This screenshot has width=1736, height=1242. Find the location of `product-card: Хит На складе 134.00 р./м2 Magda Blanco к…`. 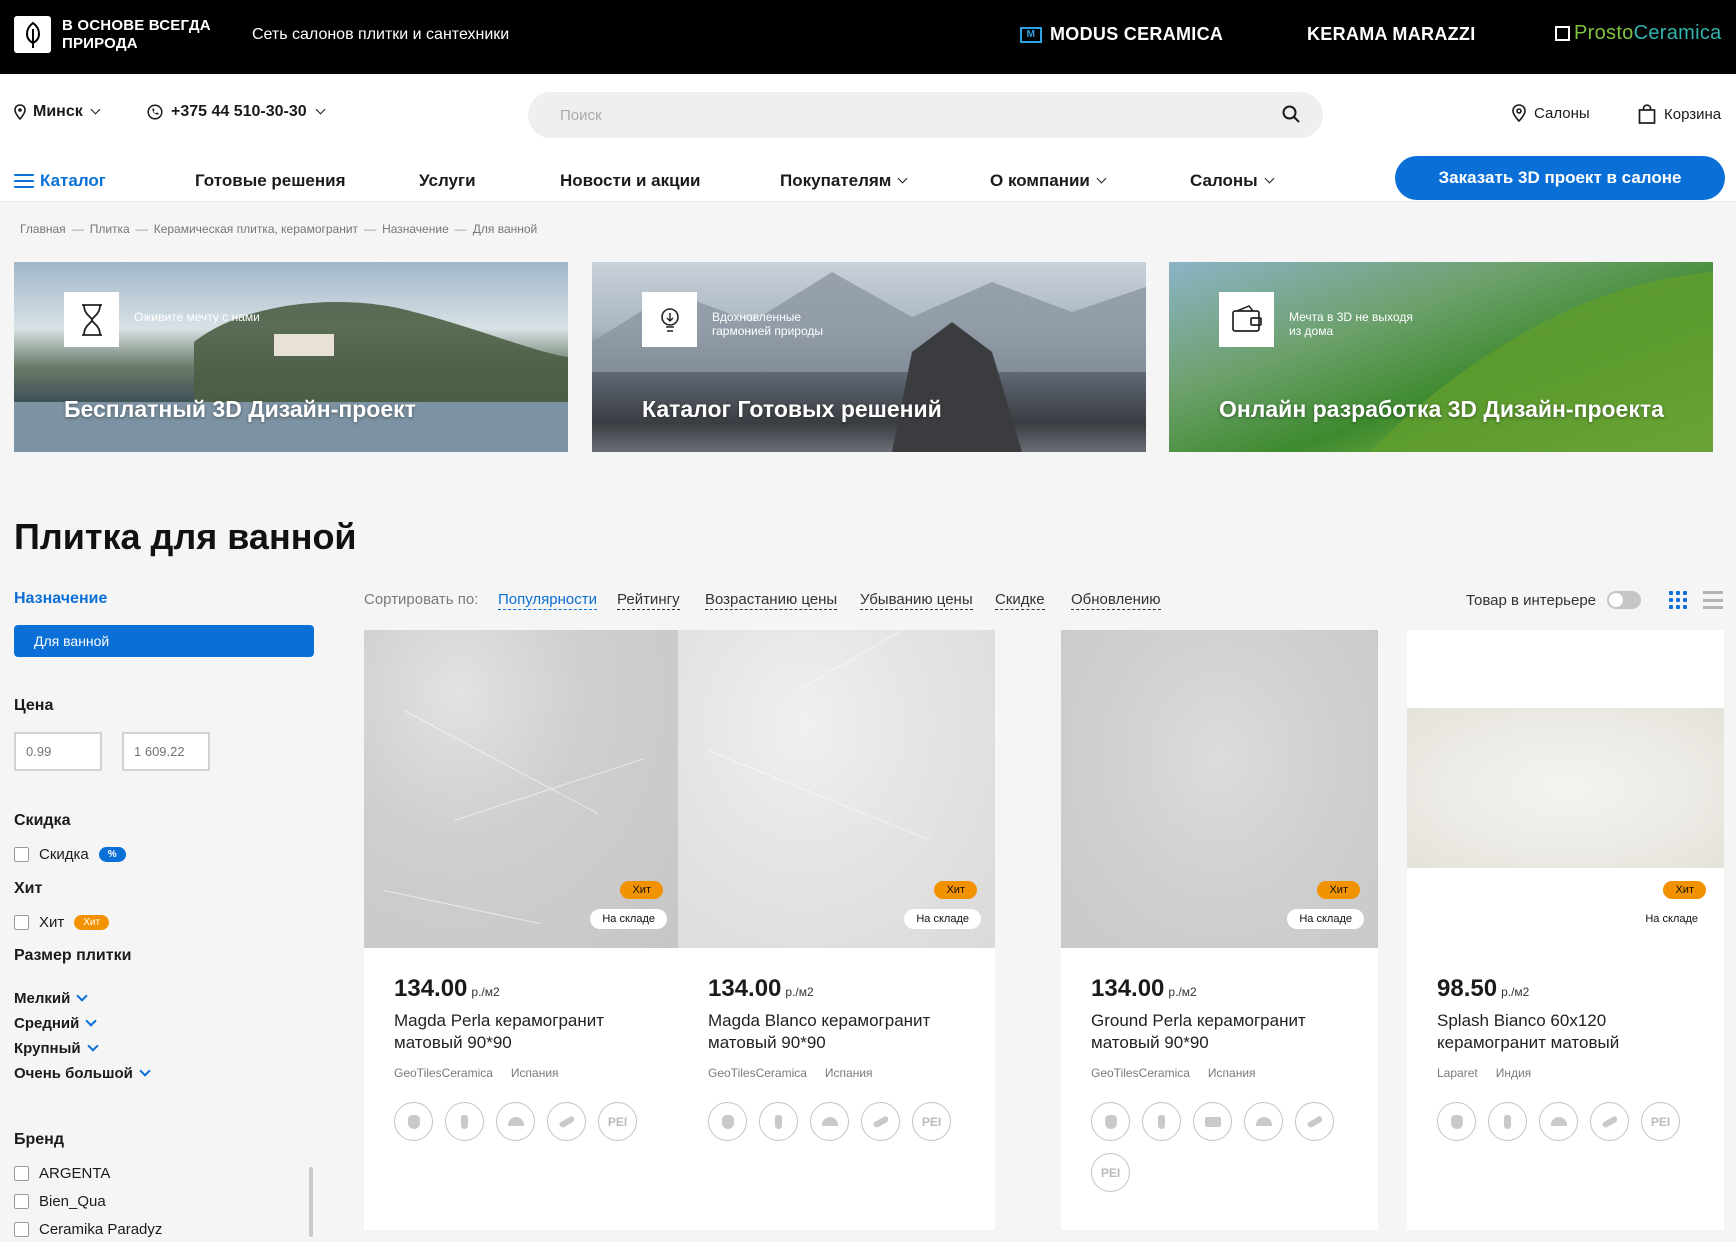

product-card: Хит На складе 134.00 р./м2 Magda Blanco к… is located at coordinates (836, 922).